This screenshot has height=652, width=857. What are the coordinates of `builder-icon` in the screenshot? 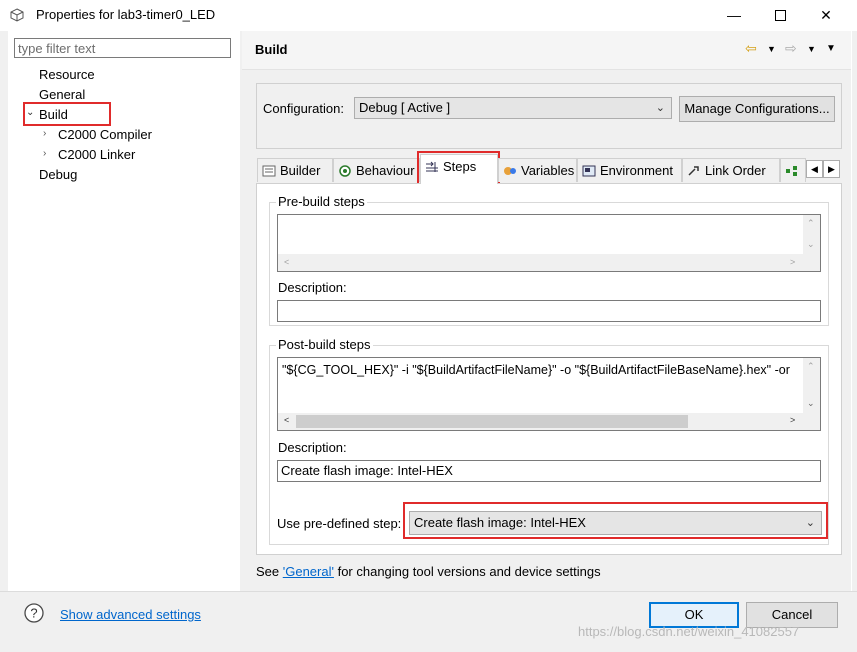 It's located at (269, 171).